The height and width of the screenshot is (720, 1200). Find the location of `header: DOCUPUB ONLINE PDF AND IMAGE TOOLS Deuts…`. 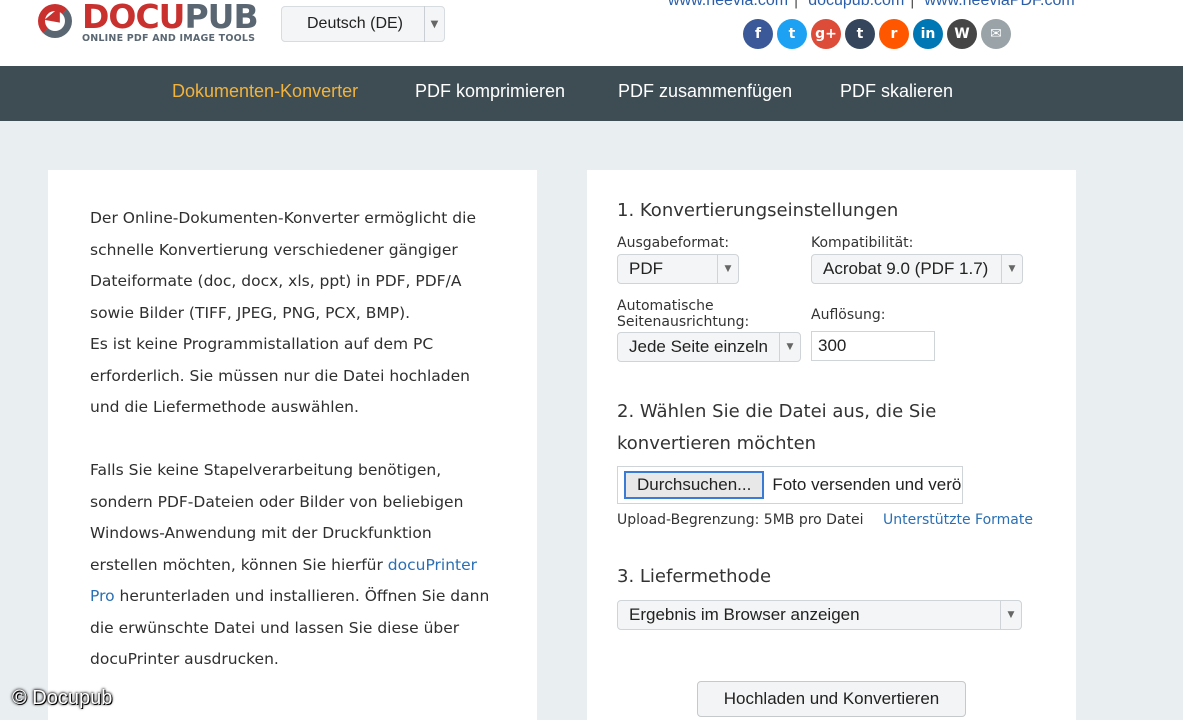

header: DOCUPUB ONLINE PDF AND IMAGE TOOLS Deuts… is located at coordinates (591, 33).